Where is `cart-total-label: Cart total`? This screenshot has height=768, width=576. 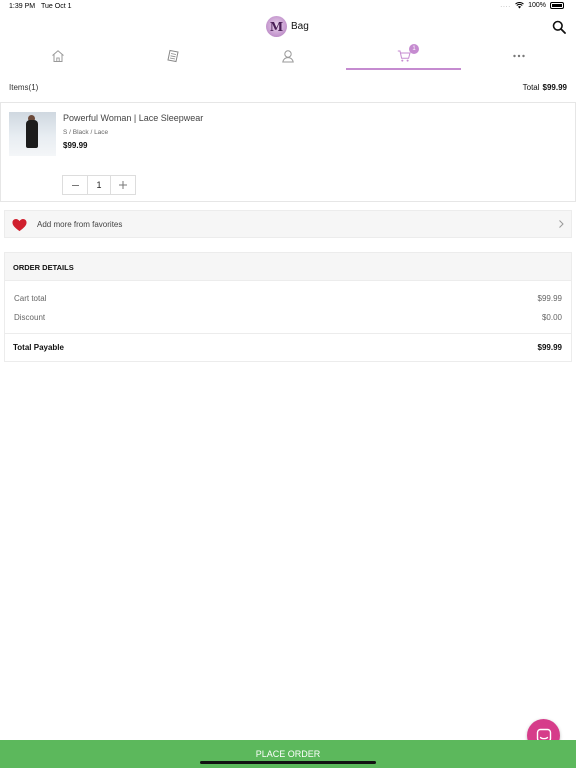 cart-total-label: Cart total is located at coordinates (30, 298).